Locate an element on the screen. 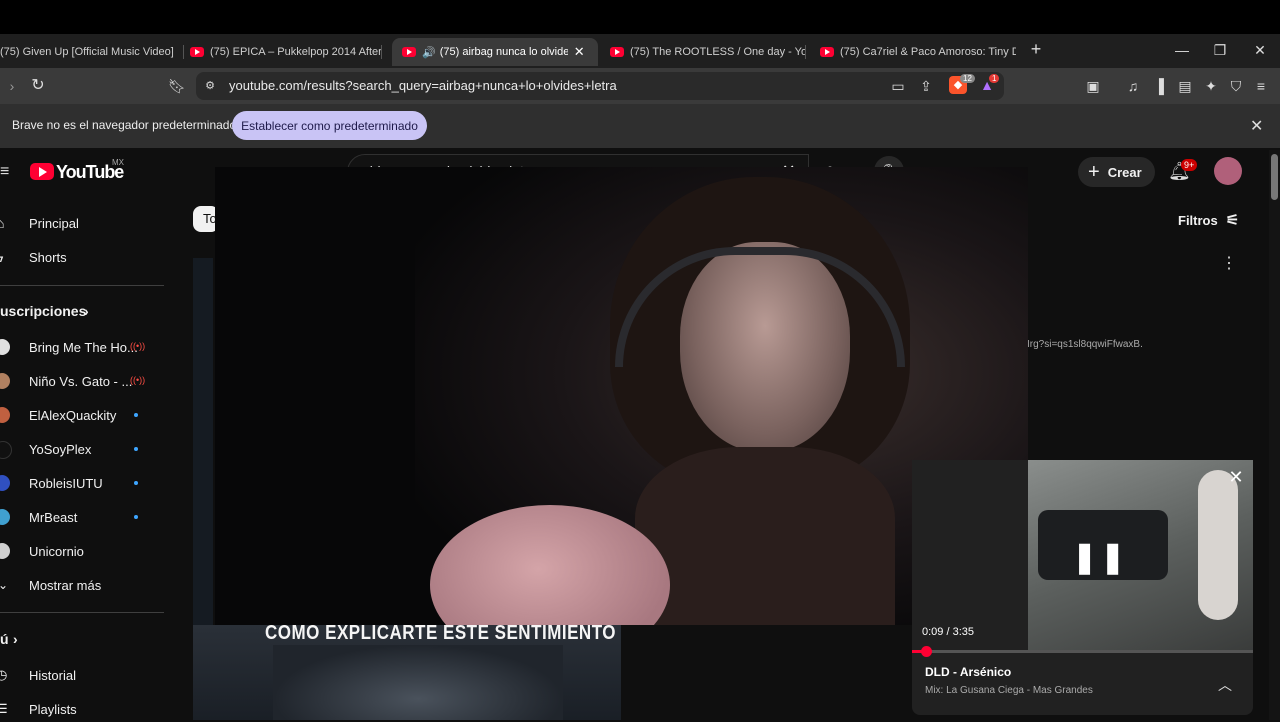  tab-title: (75) The ROOTLESS / One day - YouT is located at coordinates (718, 52).